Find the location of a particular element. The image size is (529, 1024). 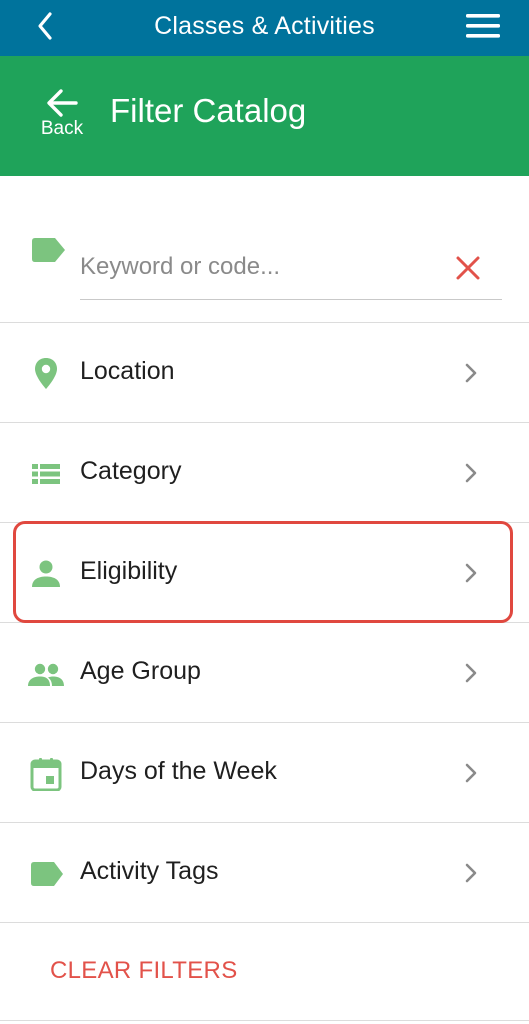

clear-filters-button: CLEAR FILTERS is located at coordinates (144, 971).